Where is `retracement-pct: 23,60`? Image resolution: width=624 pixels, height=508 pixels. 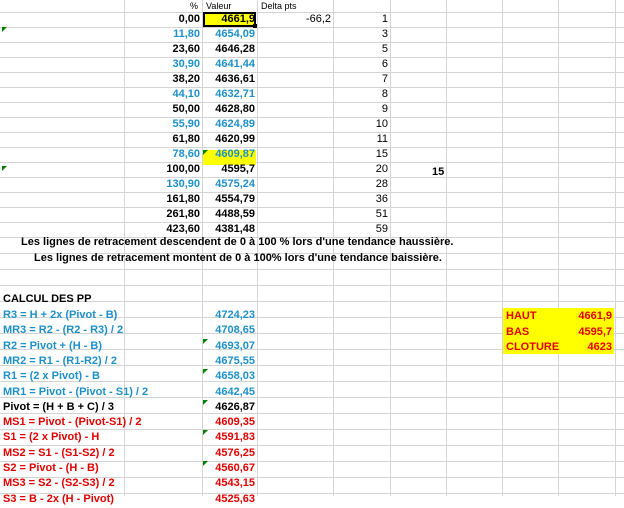 retracement-pct: 23,60 is located at coordinates (163, 49).